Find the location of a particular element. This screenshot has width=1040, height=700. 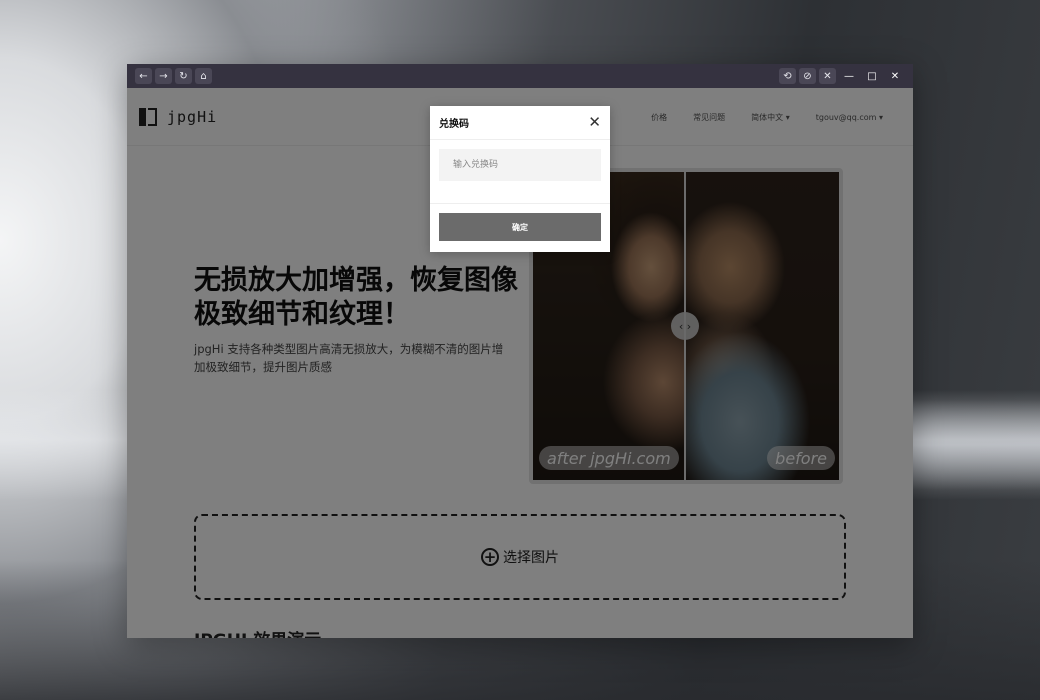

confirm-button: 确定 is located at coordinates (520, 227).